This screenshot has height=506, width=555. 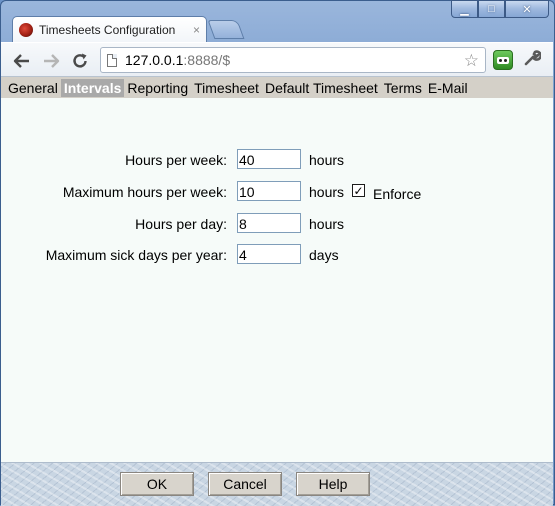 What do you see at coordinates (144, 192) in the screenshot?
I see `max-hours-per-week-label: Maximum hours per week:` at bounding box center [144, 192].